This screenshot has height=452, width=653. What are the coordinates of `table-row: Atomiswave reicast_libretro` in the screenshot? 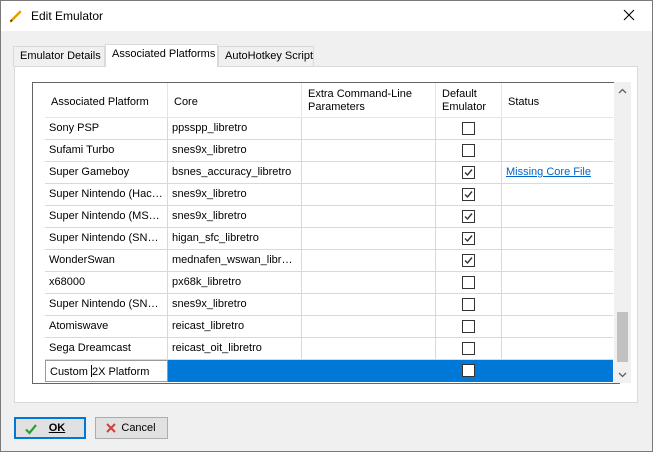 It's located at (329, 327).